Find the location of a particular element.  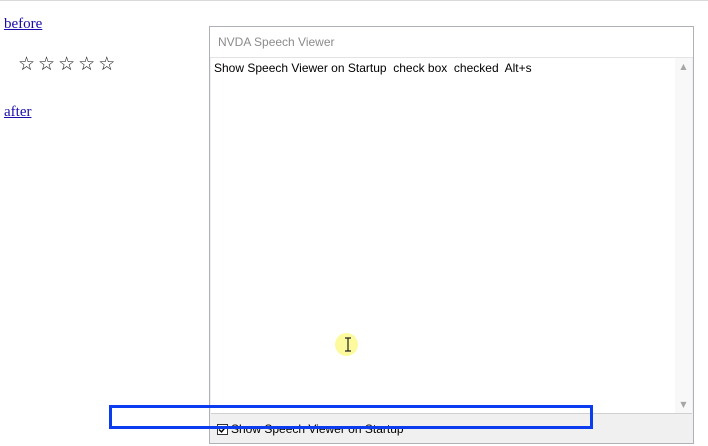

speech-viewer-titlebar: NVDA Speech Viewer is located at coordinates (451, 42).